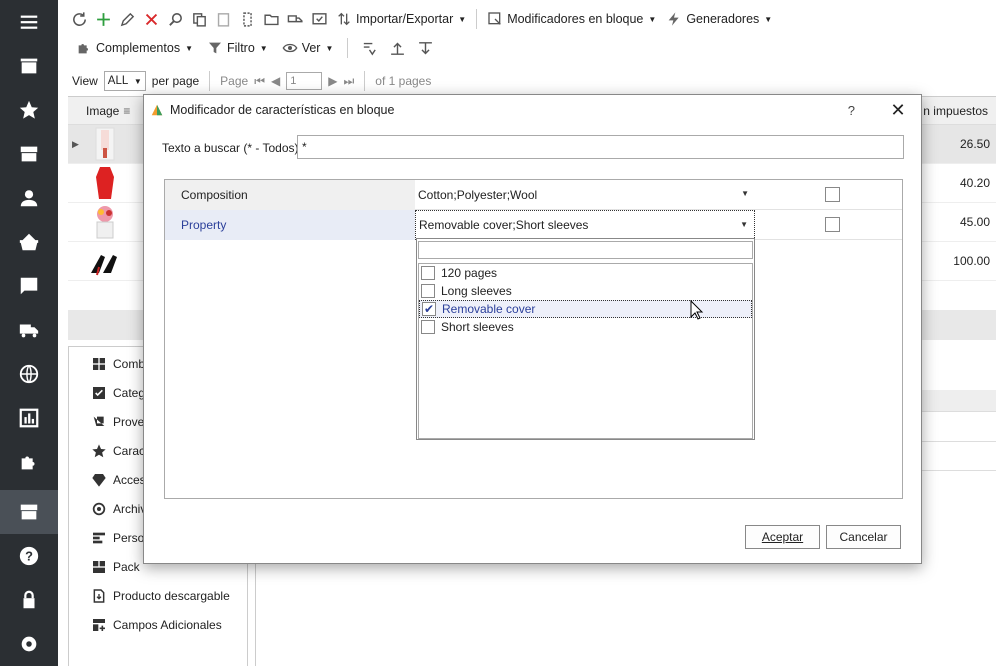 The width and height of the screenshot is (996, 666). What do you see at coordinates (199, 19) in the screenshot?
I see `copy-icon` at bounding box center [199, 19].